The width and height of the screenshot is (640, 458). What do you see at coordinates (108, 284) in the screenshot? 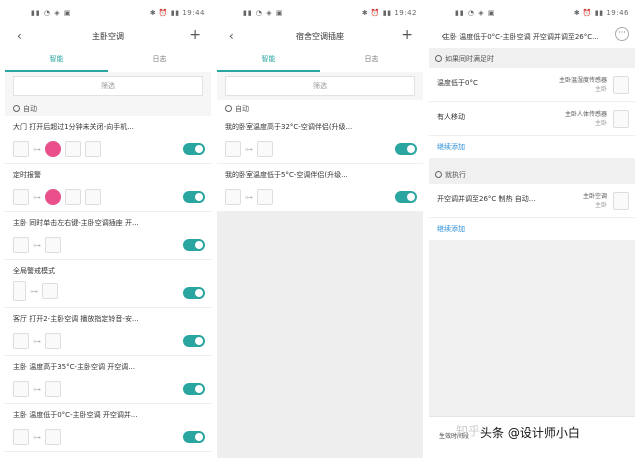
I see `rule-item: 全局警戒模式 ⊶` at bounding box center [108, 284].